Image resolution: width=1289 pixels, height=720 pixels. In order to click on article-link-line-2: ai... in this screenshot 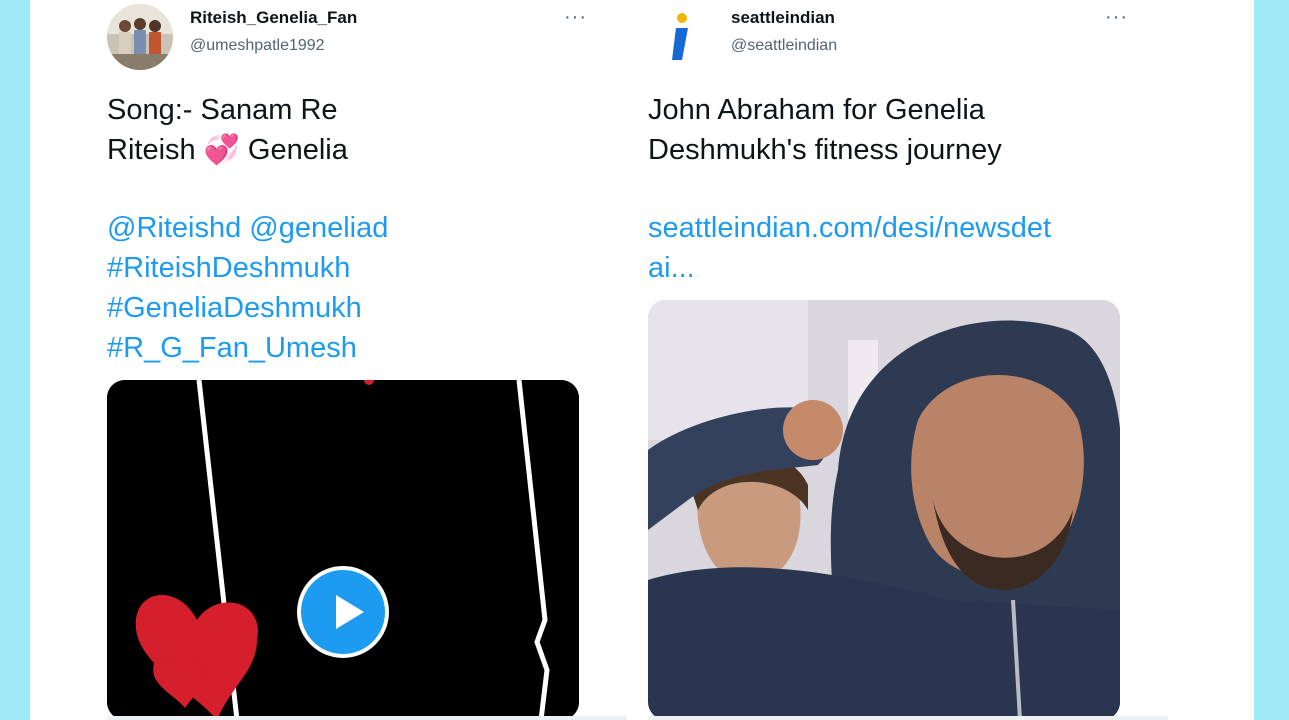, I will do `click(888, 268)`.